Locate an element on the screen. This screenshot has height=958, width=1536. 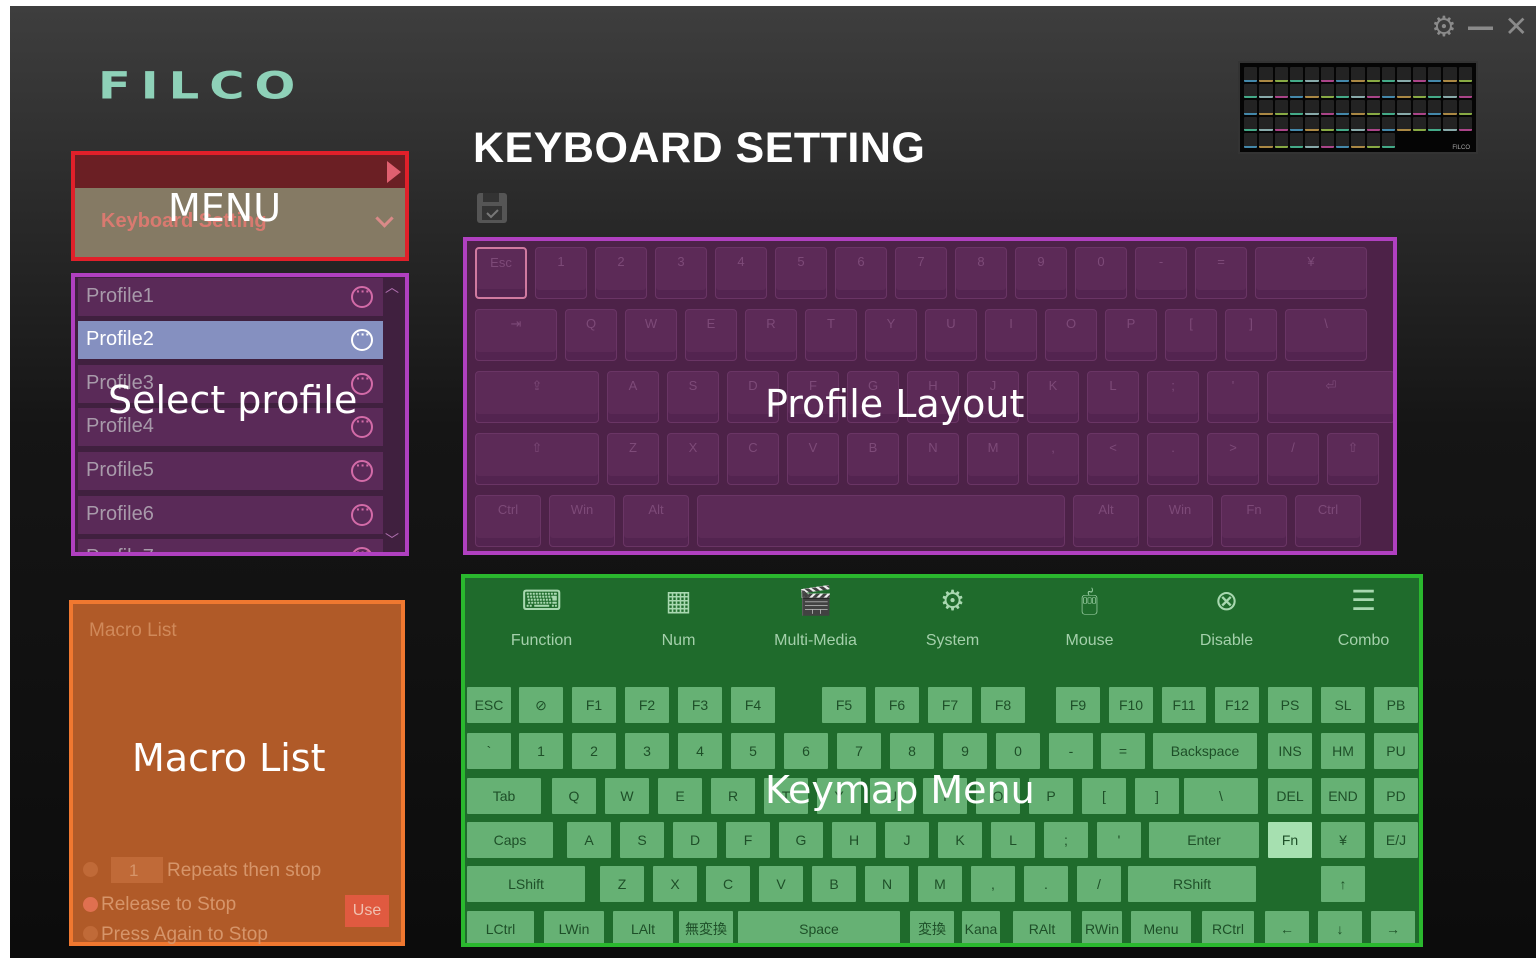
layout-key: 1 is located at coordinates (561, 273).